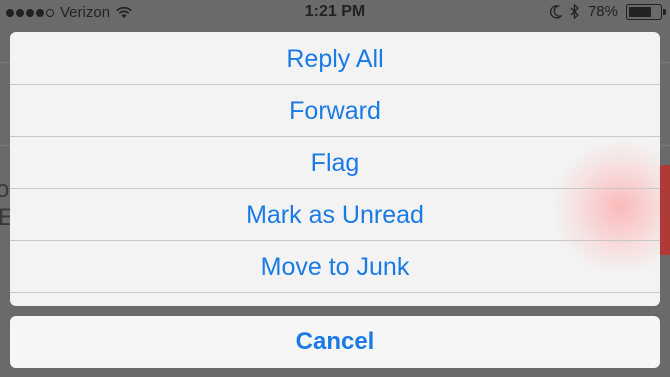  I want to click on separator, so click(335, 292).